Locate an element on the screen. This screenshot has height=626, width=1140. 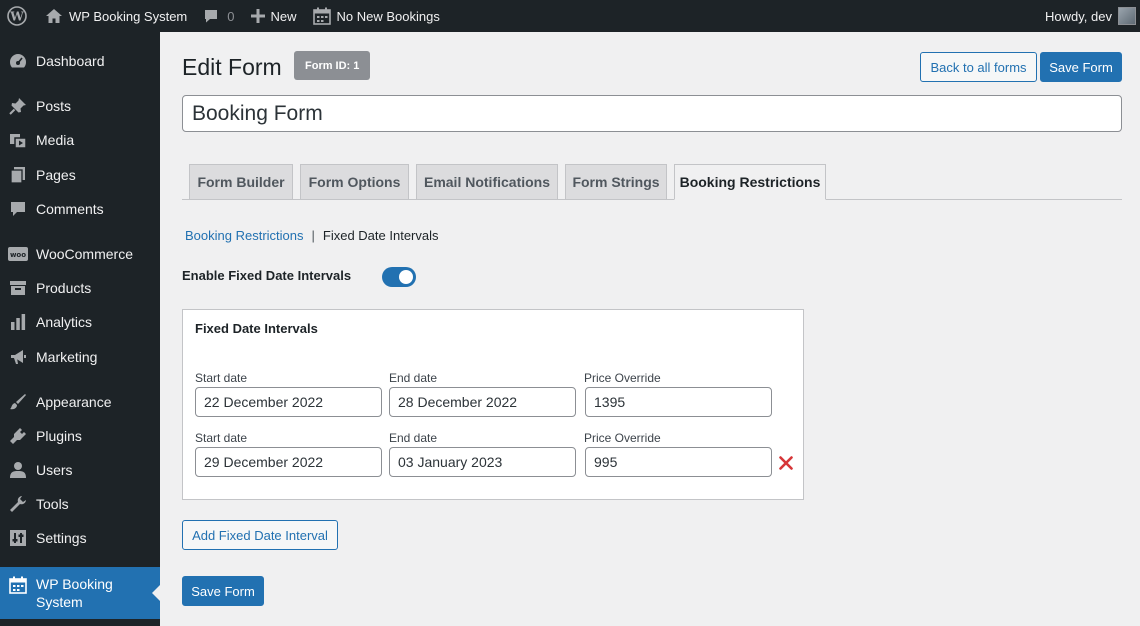
svg-text: W is located at coordinates (16, 17).